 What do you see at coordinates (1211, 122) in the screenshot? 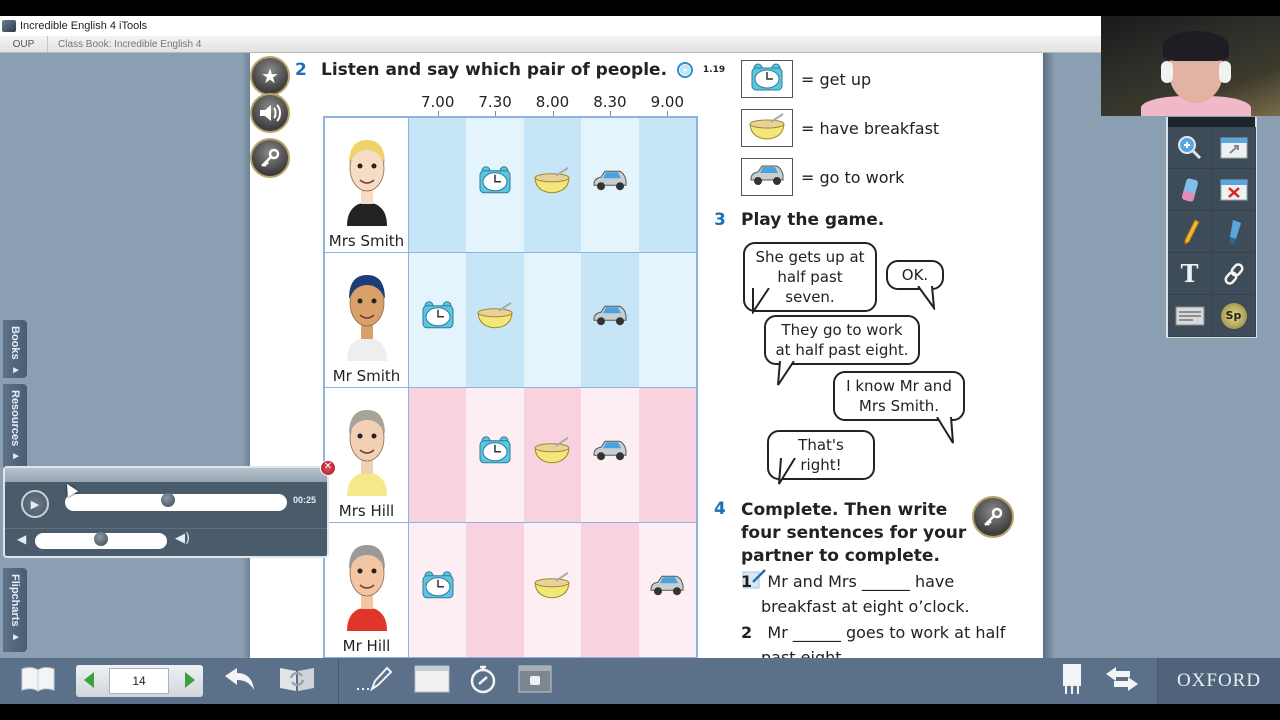
I see `palette-header` at bounding box center [1211, 122].